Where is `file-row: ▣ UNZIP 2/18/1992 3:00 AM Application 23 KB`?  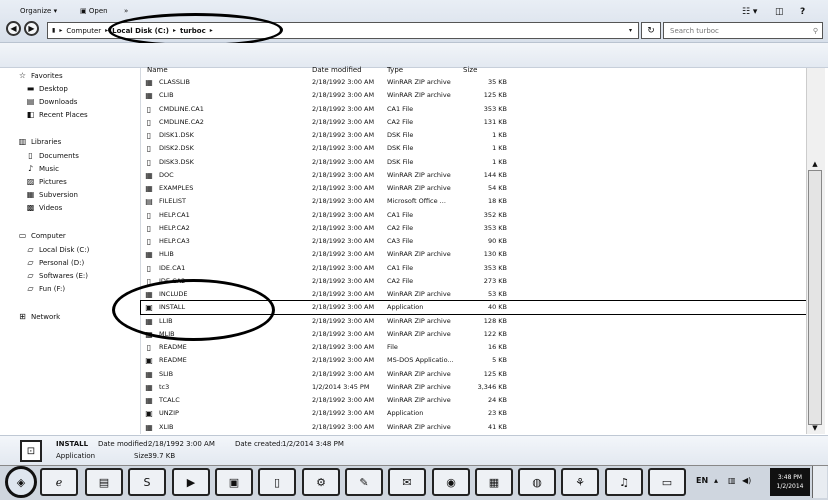
file-row: ▣ UNZIP 2/18/1992 3:00 AM Application 23 KB is located at coordinates (473, 413).